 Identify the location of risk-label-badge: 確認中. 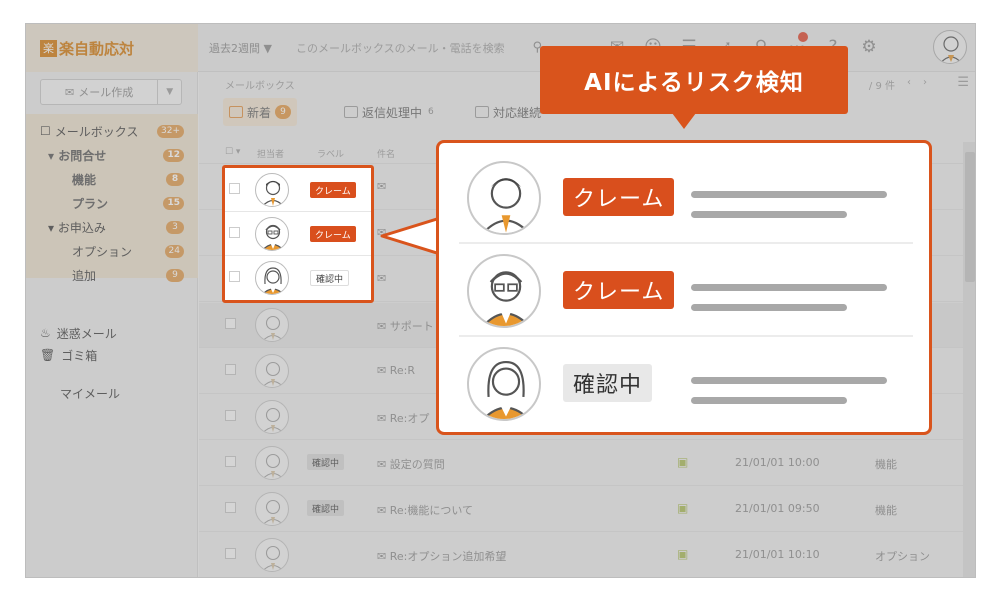
(608, 383).